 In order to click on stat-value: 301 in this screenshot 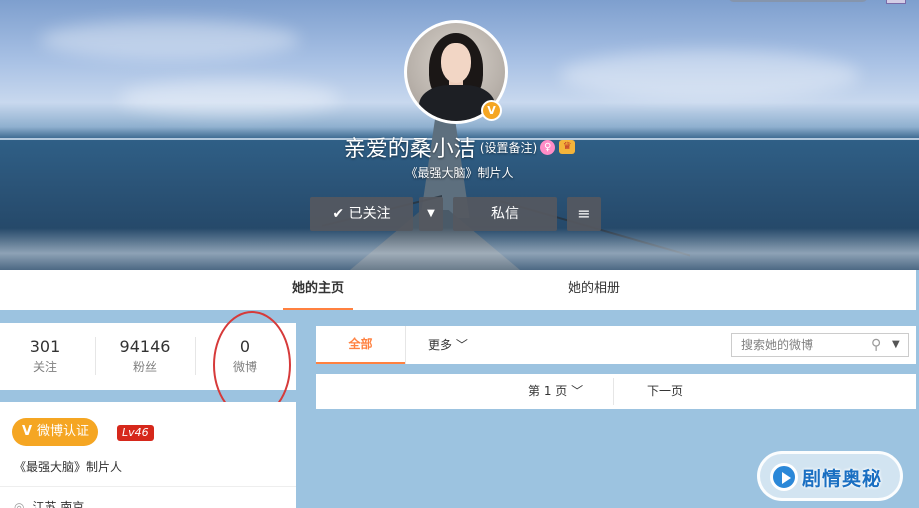, I will do `click(45, 346)`.